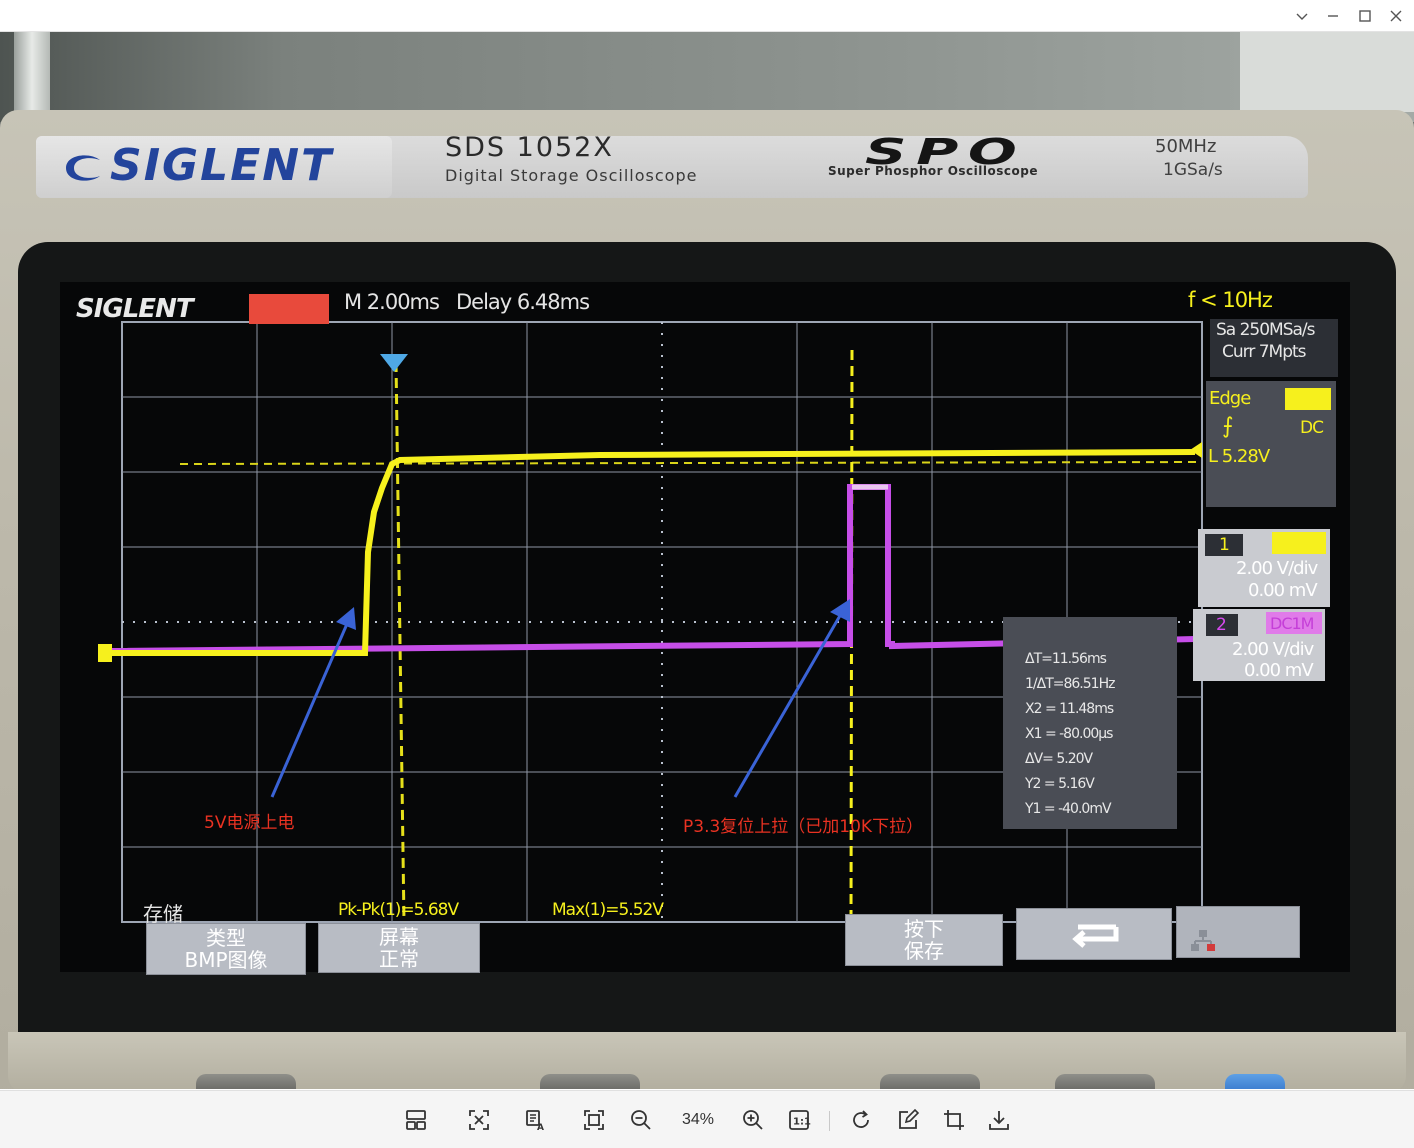 The height and width of the screenshot is (1148, 1414). Describe the element at coordinates (400, 642) in the screenshot. I see `cursor-x1-line` at that location.